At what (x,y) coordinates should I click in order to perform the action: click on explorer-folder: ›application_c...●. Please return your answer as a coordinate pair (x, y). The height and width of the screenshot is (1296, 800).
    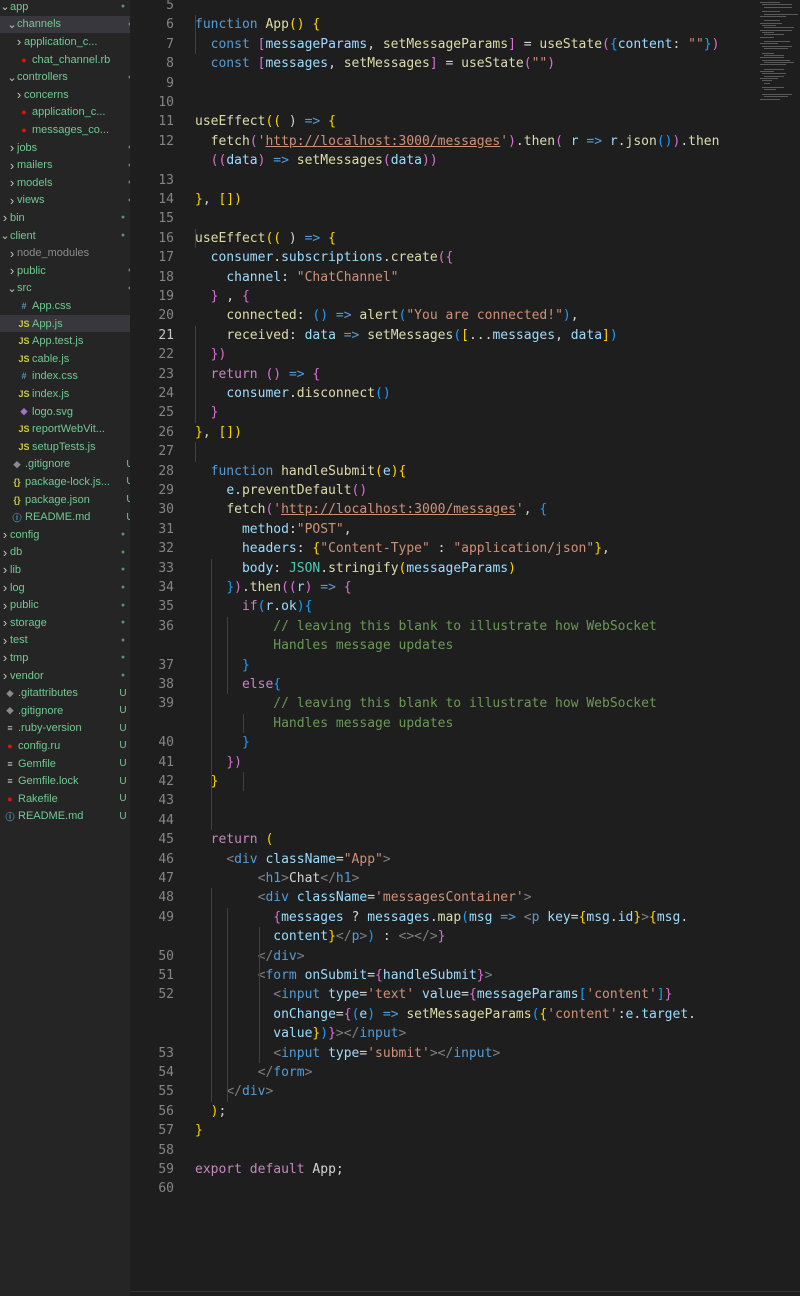
    Looking at the image, I should click on (65, 42).